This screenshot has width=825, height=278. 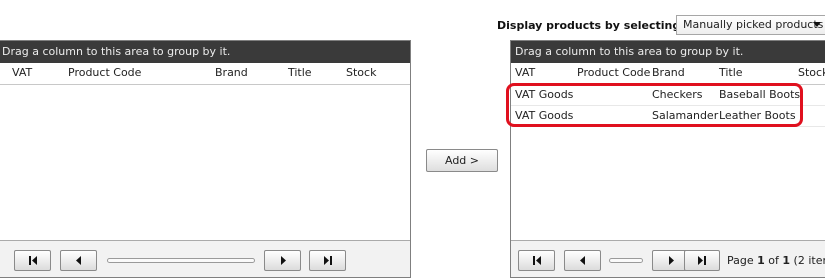 What do you see at coordinates (685, 115) in the screenshot?
I see `cell-brand: Salamander` at bounding box center [685, 115].